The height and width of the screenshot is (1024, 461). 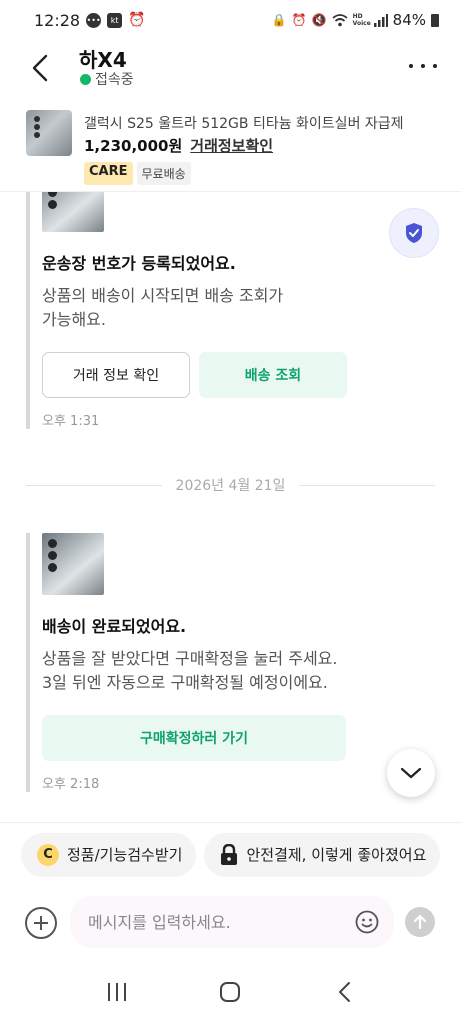 I want to click on home-button, so click(x=230, y=992).